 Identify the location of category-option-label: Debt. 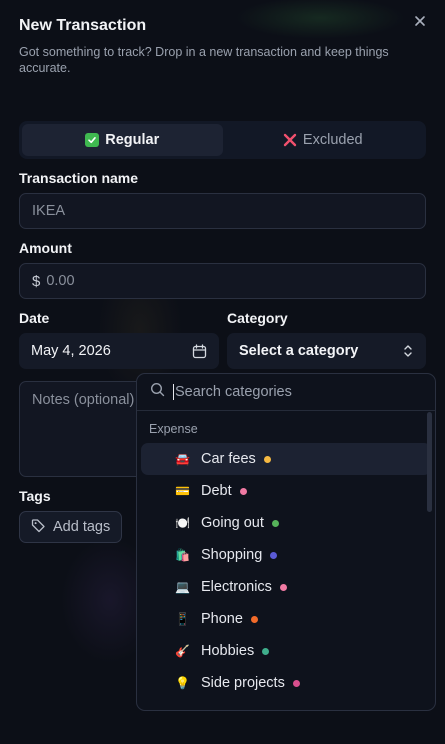
(216, 491).